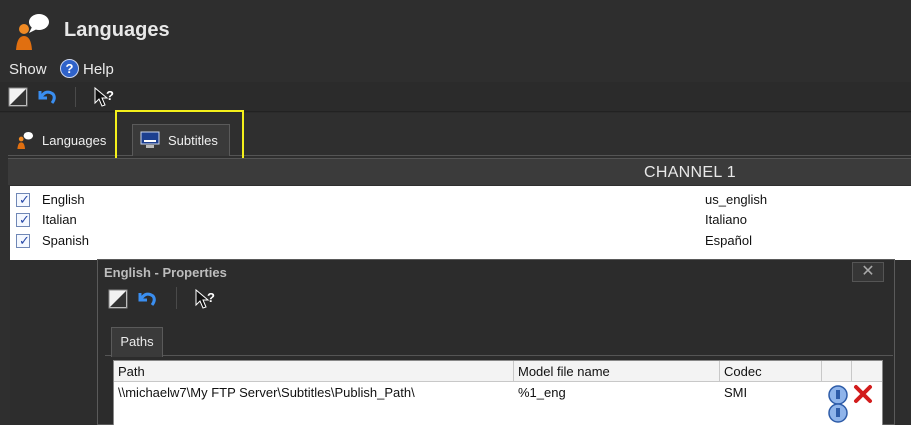 This screenshot has width=911, height=425. Describe the element at coordinates (690, 172) in the screenshot. I see `channel-title: CHANNEL 1` at that location.